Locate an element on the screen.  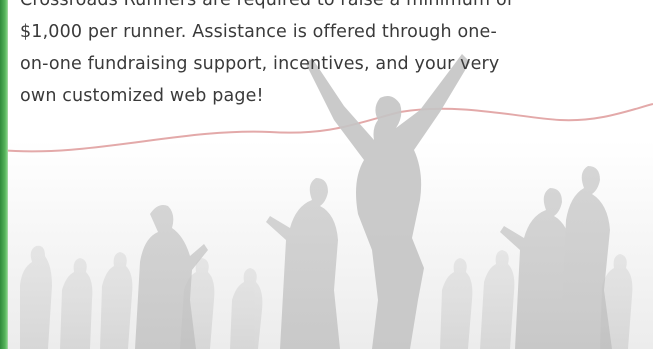
paragraph-line: own customized web page! is located at coordinates (142, 96).